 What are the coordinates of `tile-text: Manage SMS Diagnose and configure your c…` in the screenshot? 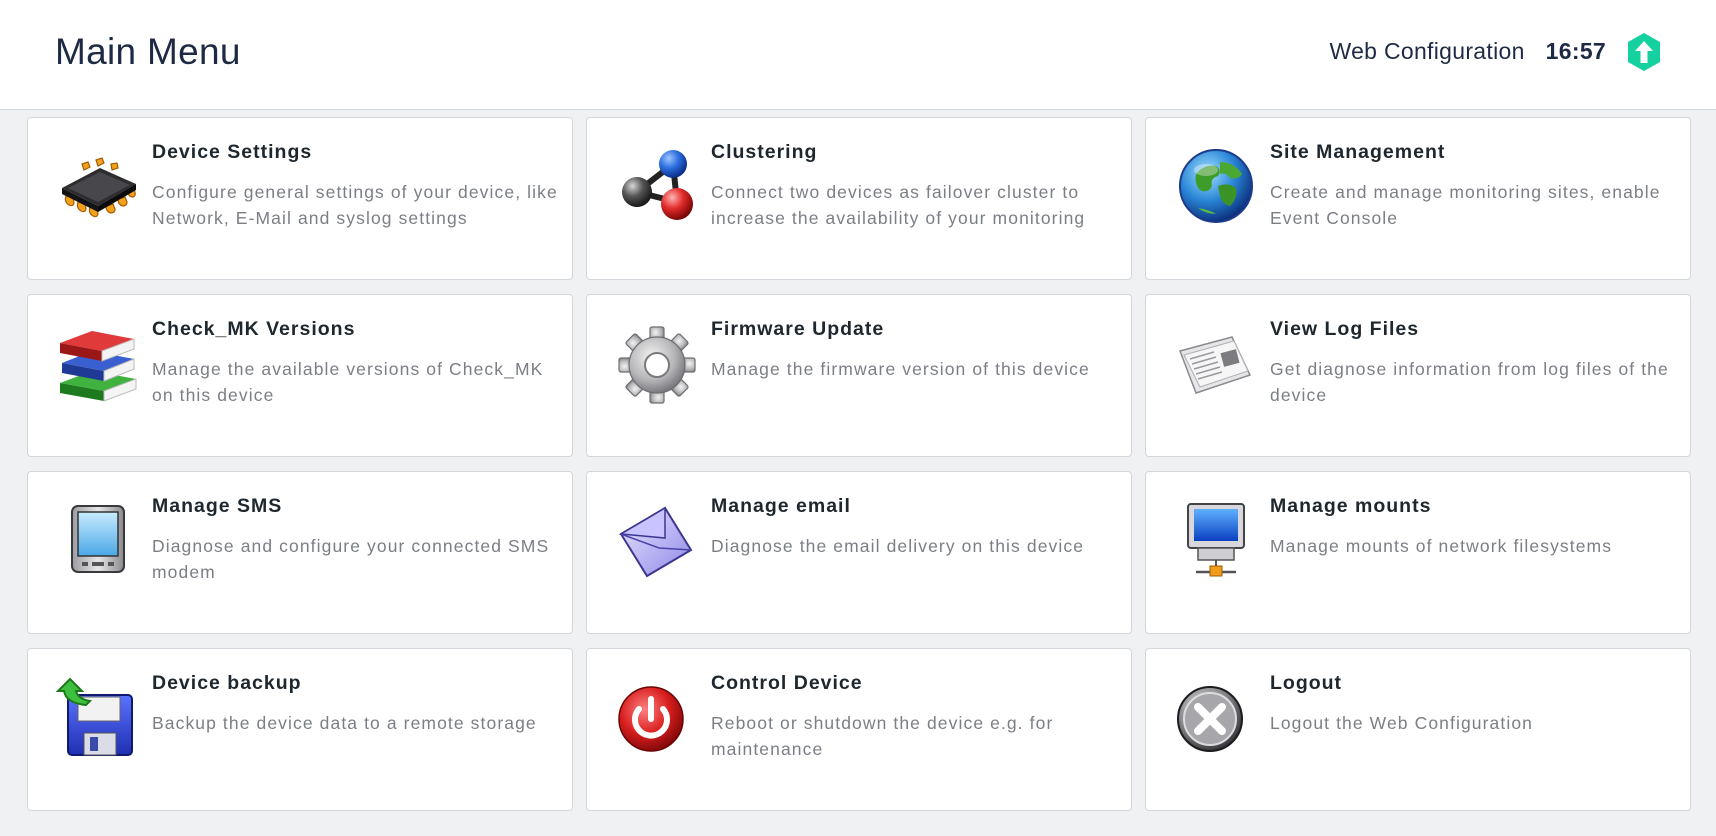 It's located at (356, 539).